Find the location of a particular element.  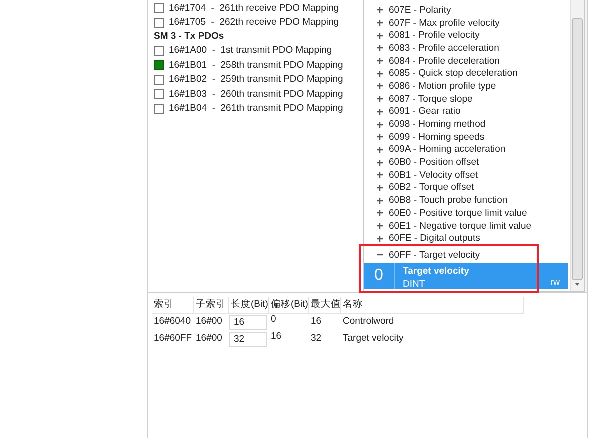

tree-item: 6099 - Homing speeds is located at coordinates (437, 137).